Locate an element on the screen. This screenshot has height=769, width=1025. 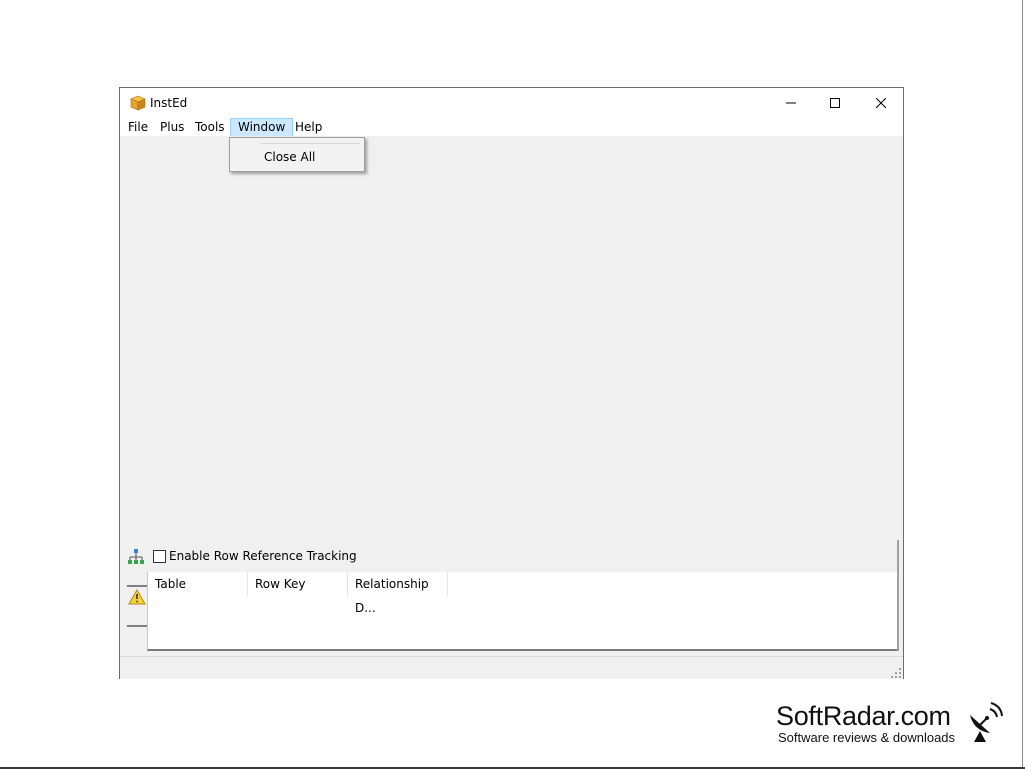
package-icon is located at coordinates (138, 103).